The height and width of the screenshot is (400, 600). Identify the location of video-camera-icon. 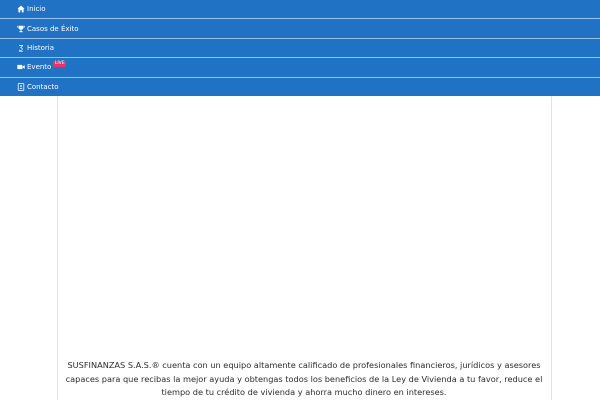
(21, 67).